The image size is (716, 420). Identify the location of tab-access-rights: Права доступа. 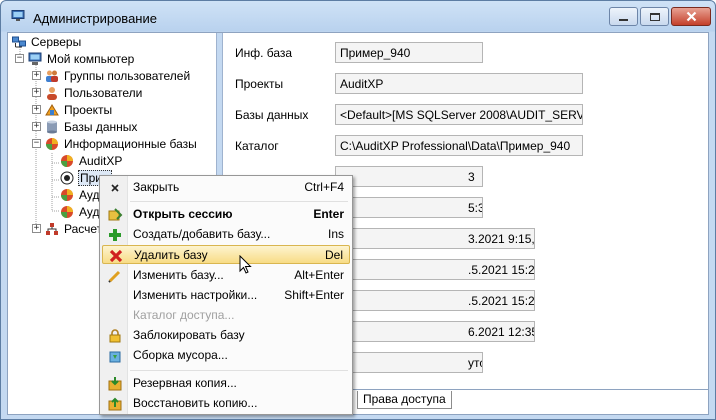
(404, 400).